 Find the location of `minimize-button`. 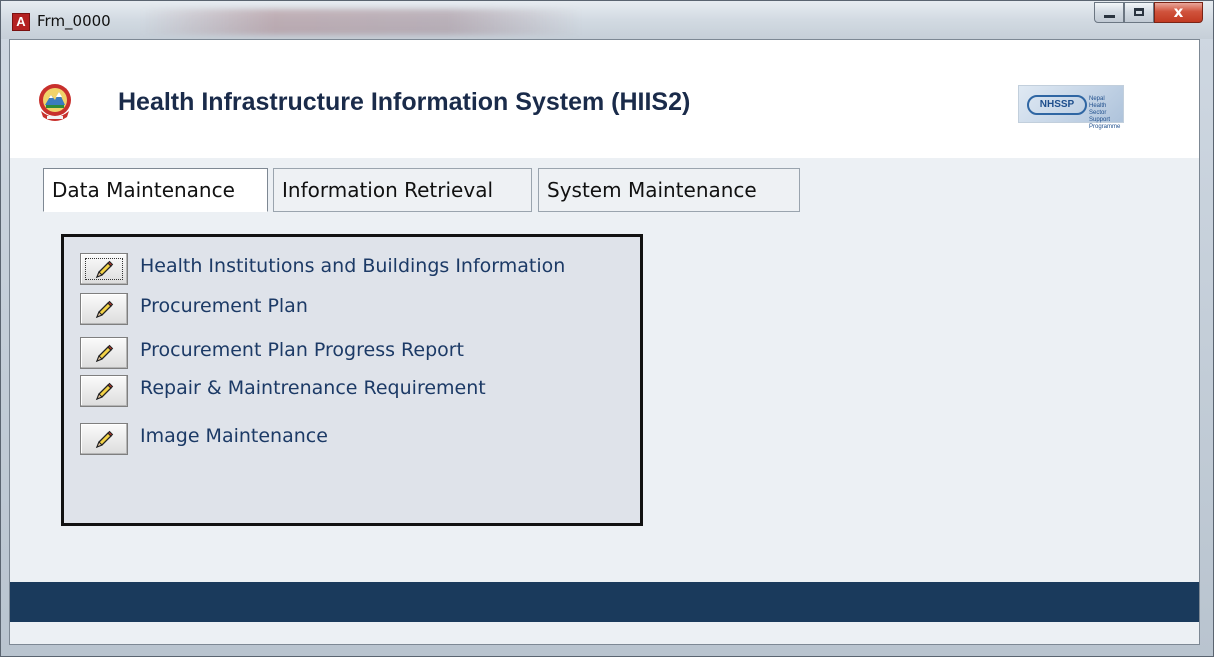

minimize-button is located at coordinates (1109, 12).